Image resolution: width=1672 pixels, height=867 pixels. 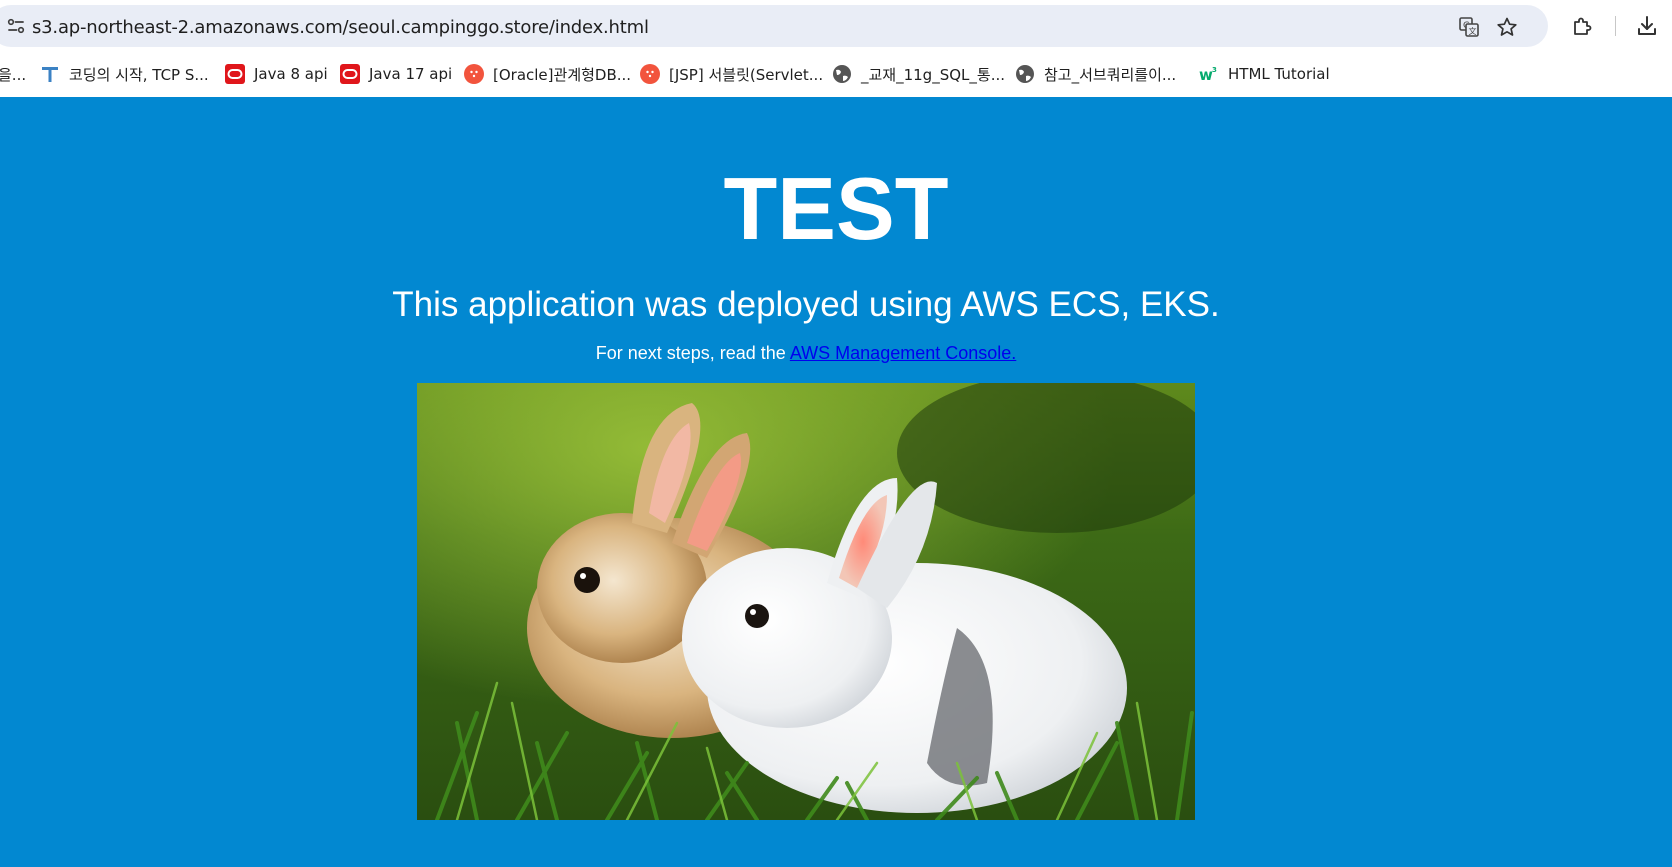 What do you see at coordinates (903, 353) in the screenshot?
I see `aws-console-link: AWS Management Console.` at bounding box center [903, 353].